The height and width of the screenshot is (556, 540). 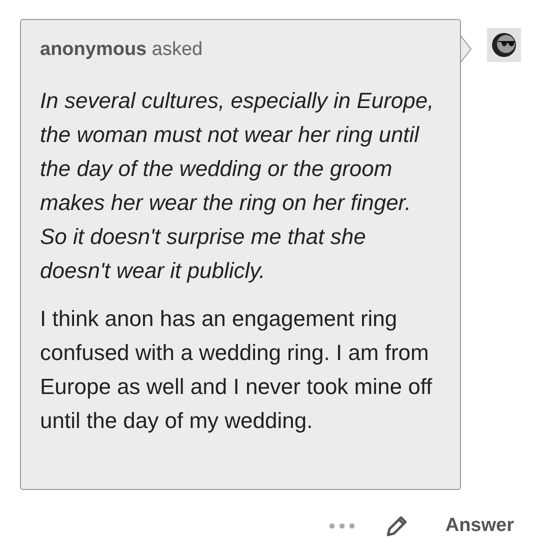 I want to click on answer-button: Answer, so click(x=479, y=526).